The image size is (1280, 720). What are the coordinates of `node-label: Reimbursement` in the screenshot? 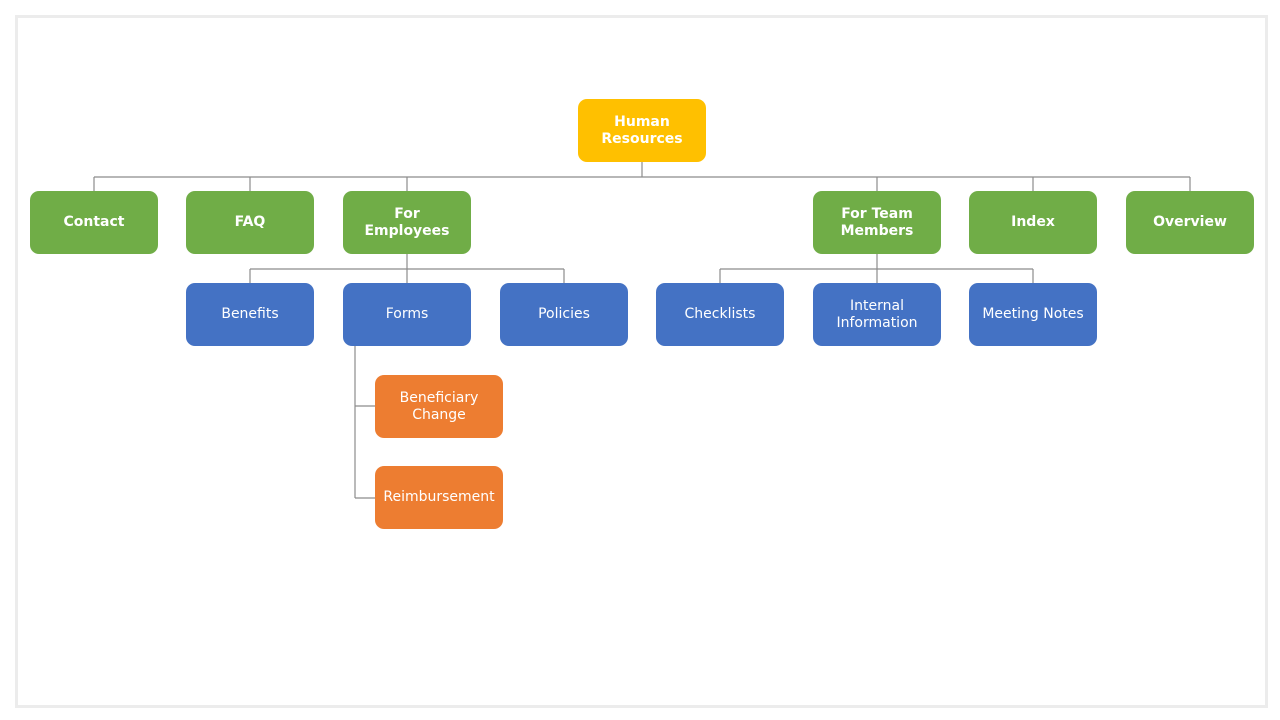 It's located at (439, 497).